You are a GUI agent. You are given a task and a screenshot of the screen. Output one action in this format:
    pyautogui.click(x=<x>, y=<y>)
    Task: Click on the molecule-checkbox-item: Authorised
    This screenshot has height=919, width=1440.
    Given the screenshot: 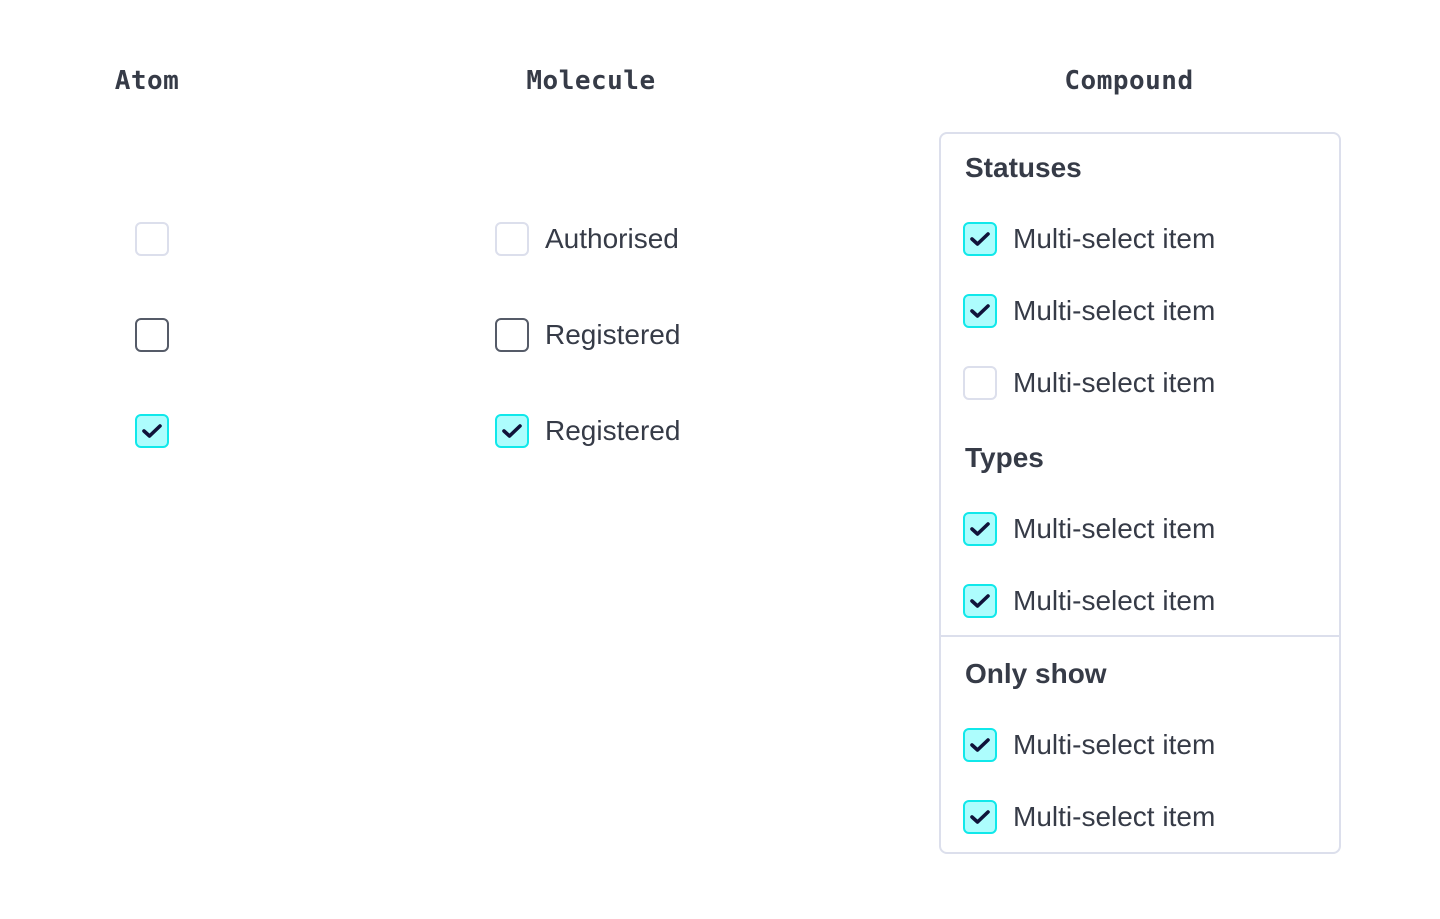 What is the action you would take?
    pyautogui.click(x=587, y=239)
    